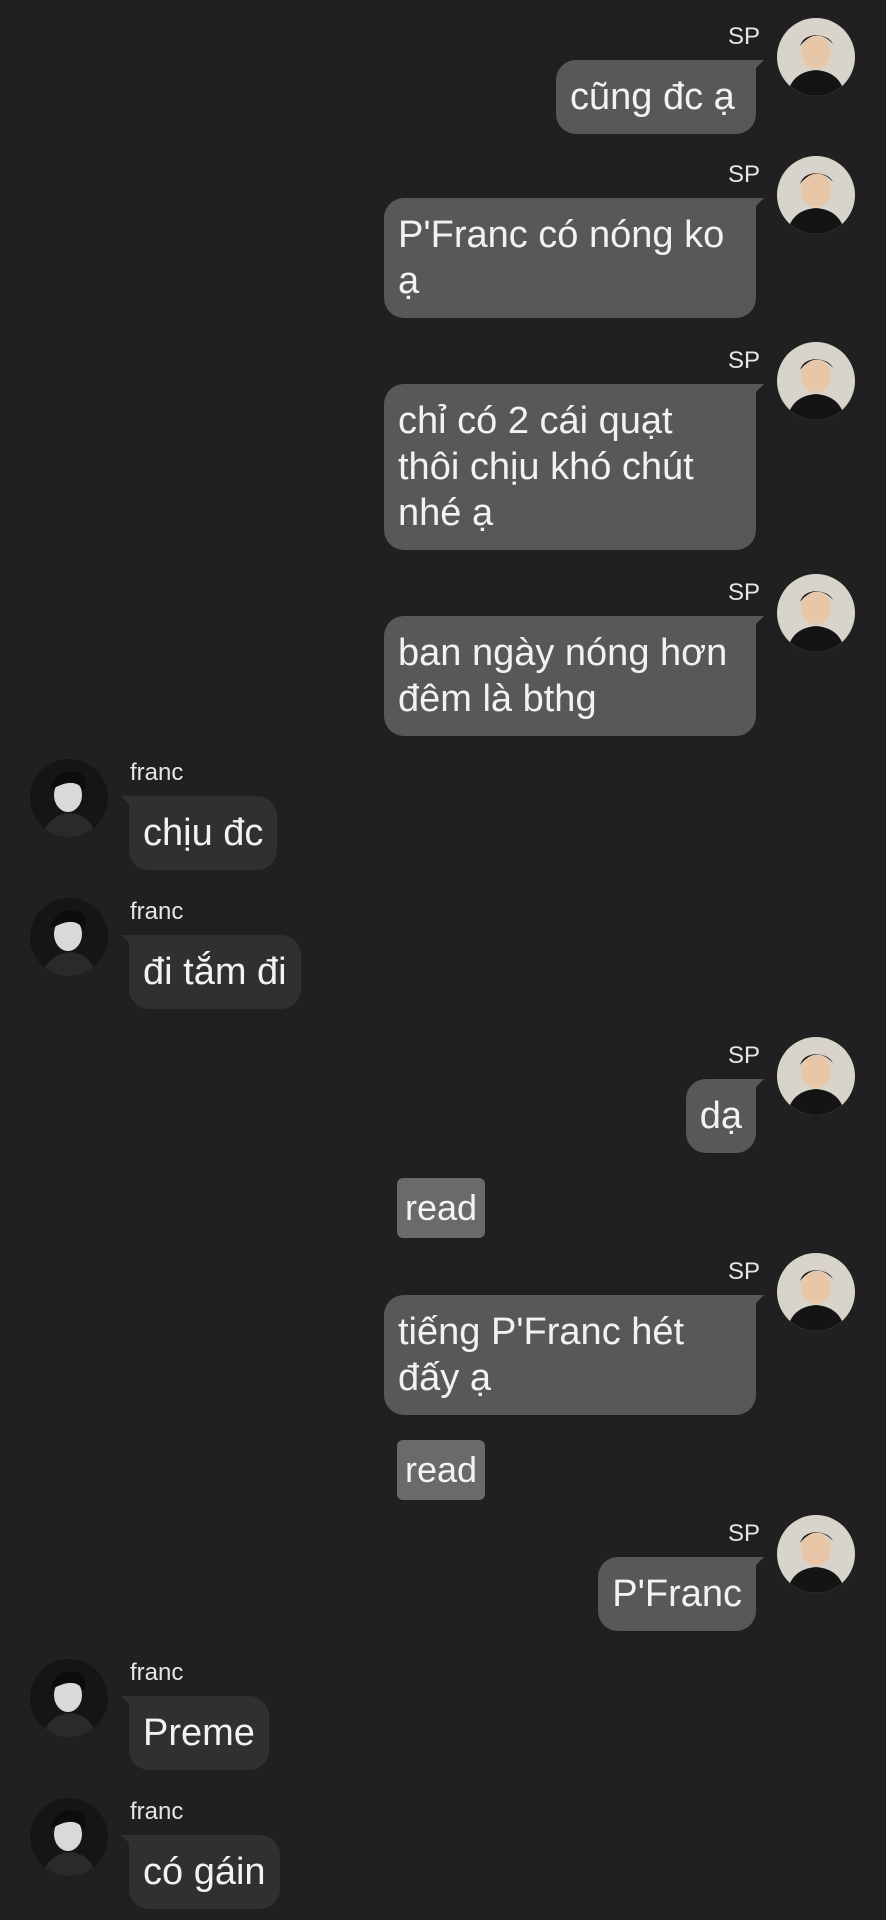 The image size is (886, 1920). I want to click on message-bubble: đi tắm đi, so click(215, 972).